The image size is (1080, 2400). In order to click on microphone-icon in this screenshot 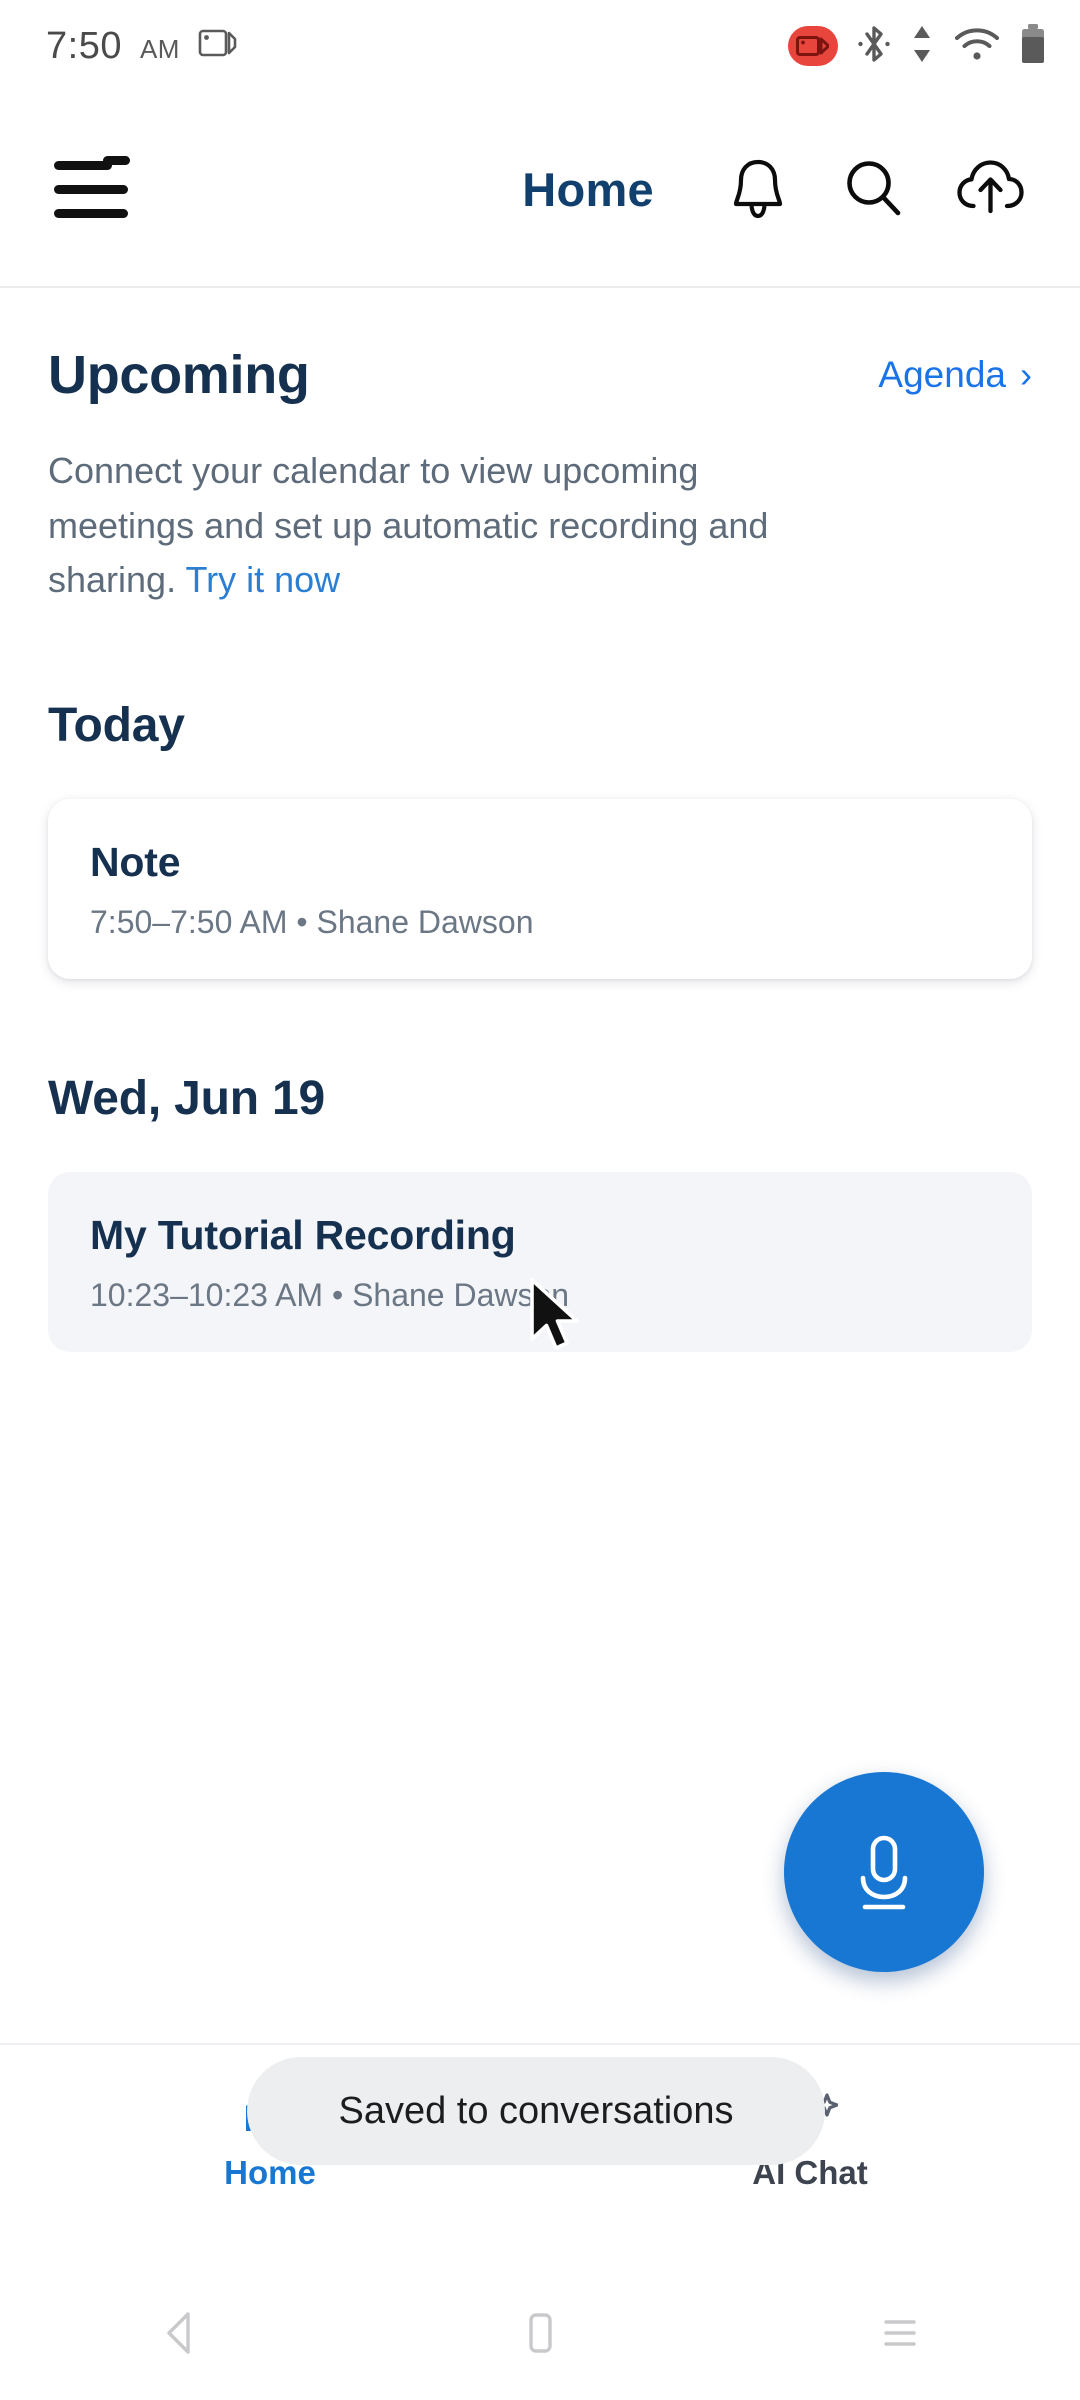, I will do `click(884, 1872)`.